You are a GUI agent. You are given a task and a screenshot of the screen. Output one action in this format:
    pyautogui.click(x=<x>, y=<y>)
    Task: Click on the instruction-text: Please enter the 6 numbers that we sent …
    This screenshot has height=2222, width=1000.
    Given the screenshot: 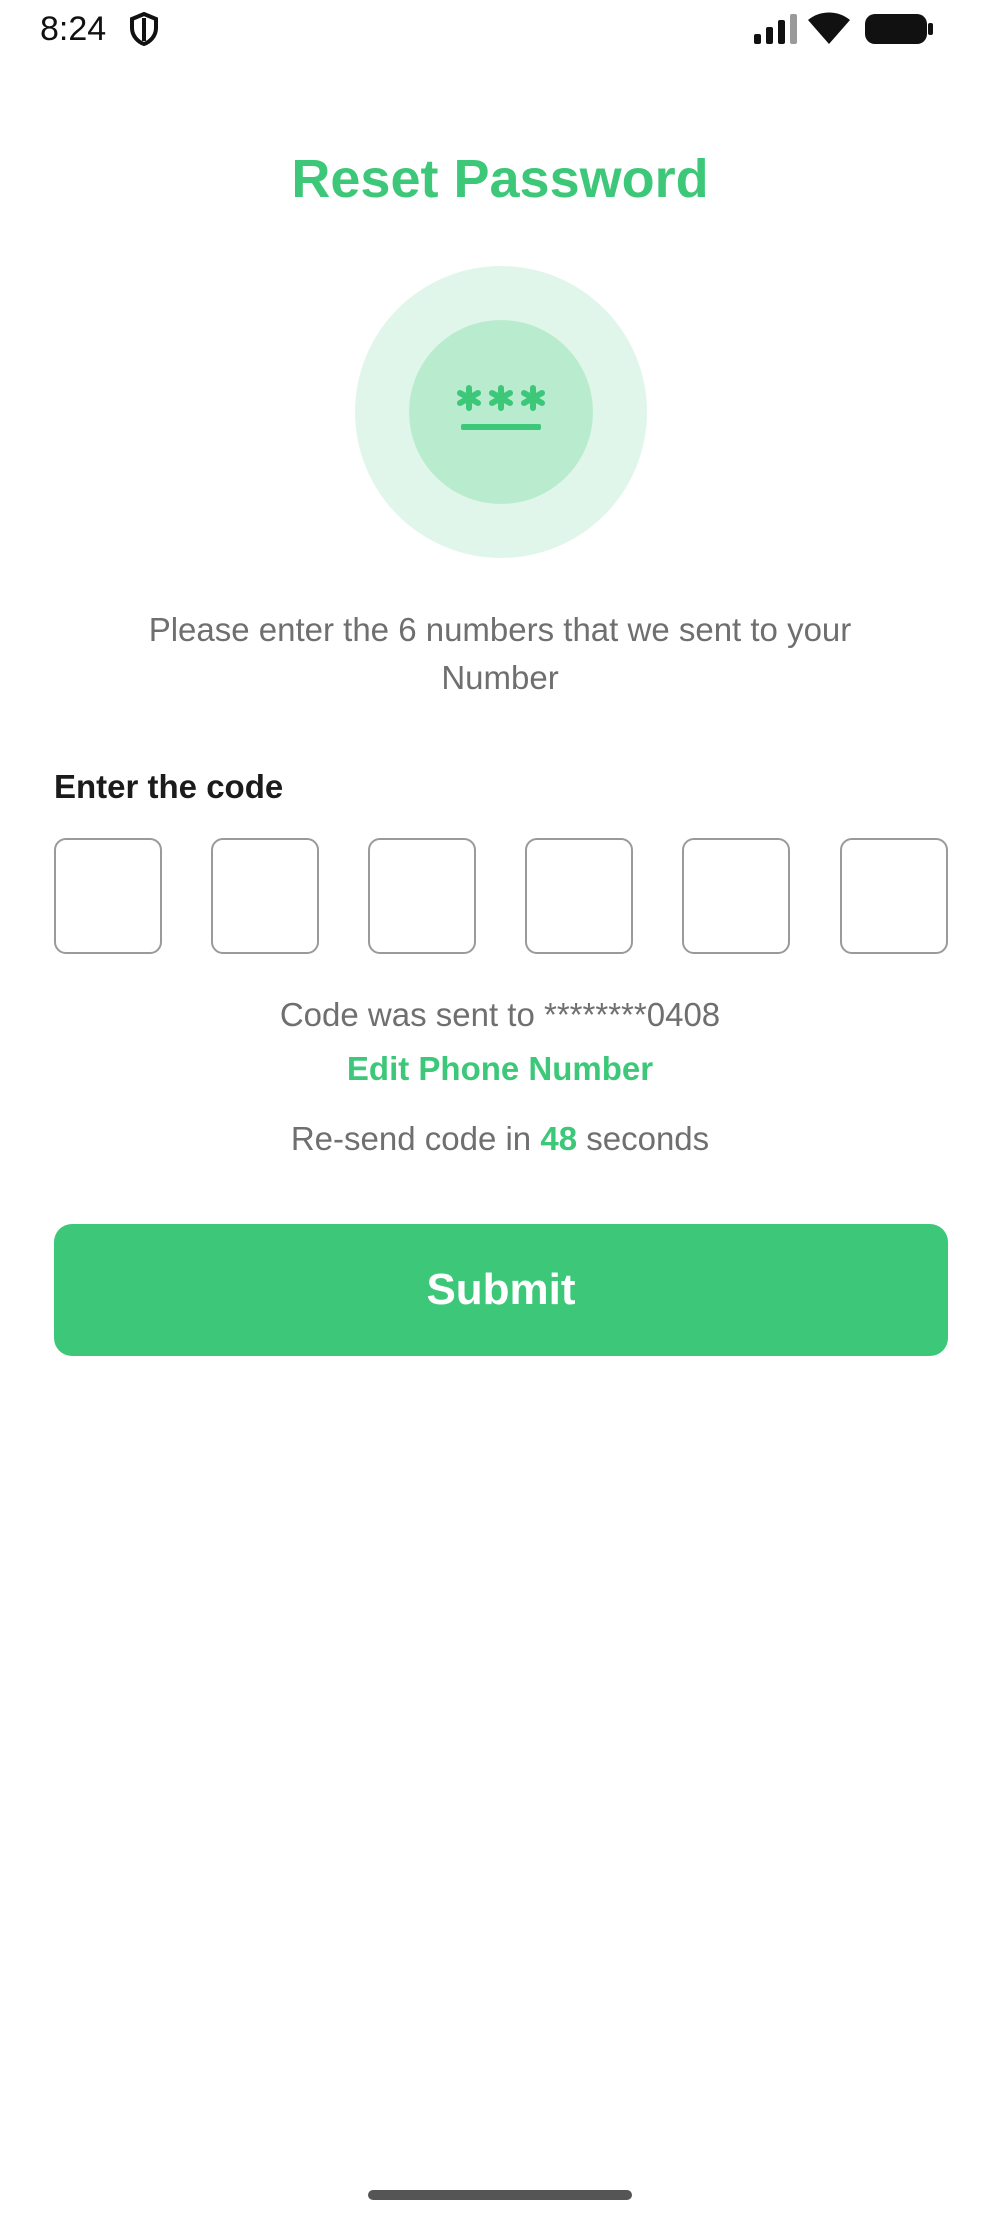 What is the action you would take?
    pyautogui.click(x=500, y=653)
    